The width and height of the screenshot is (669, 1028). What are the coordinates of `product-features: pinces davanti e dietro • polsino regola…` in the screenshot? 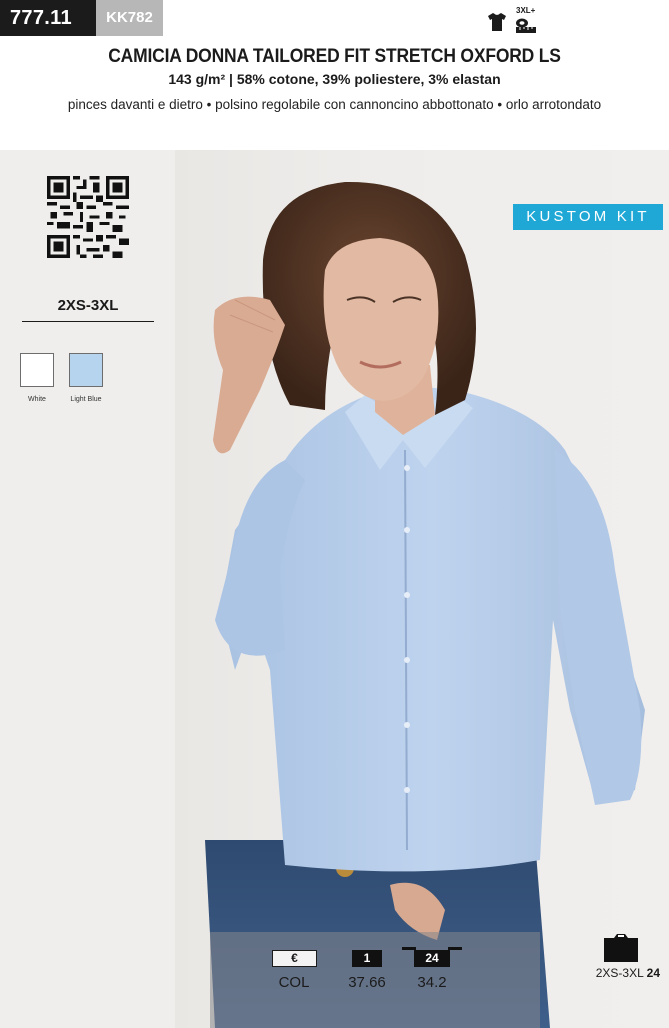 It's located at (334, 104).